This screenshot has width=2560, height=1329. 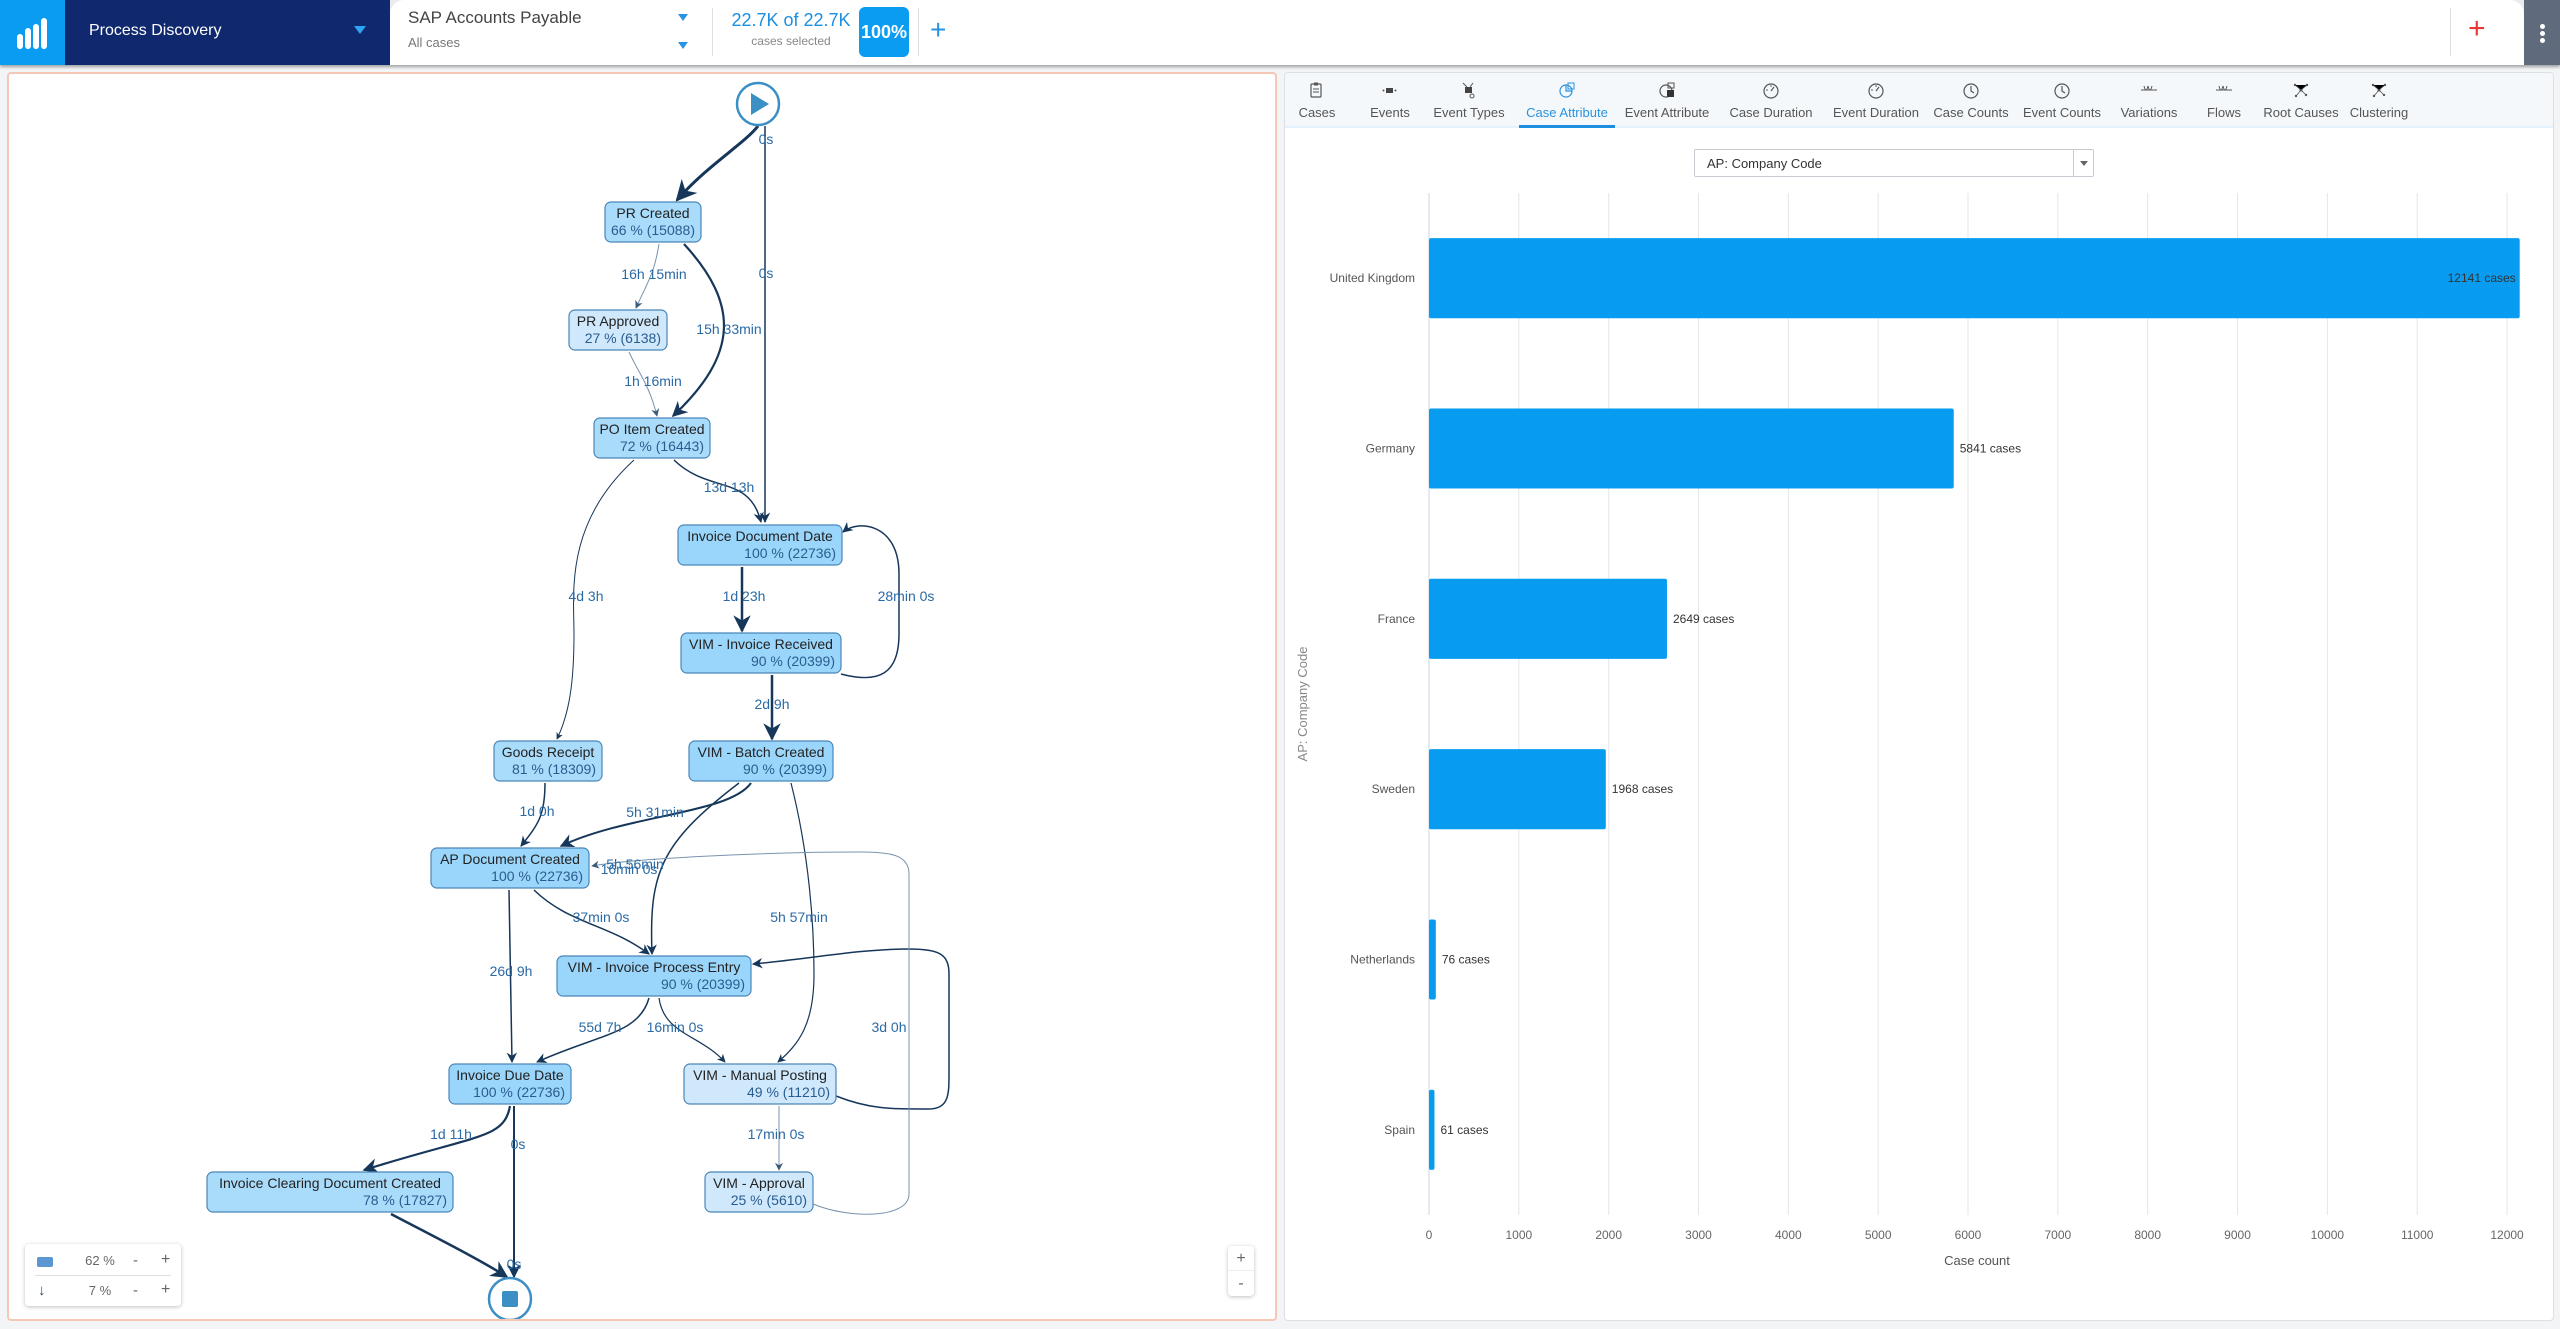 What do you see at coordinates (760, 536) in the screenshot?
I see `node-label: Invoice Document Date` at bounding box center [760, 536].